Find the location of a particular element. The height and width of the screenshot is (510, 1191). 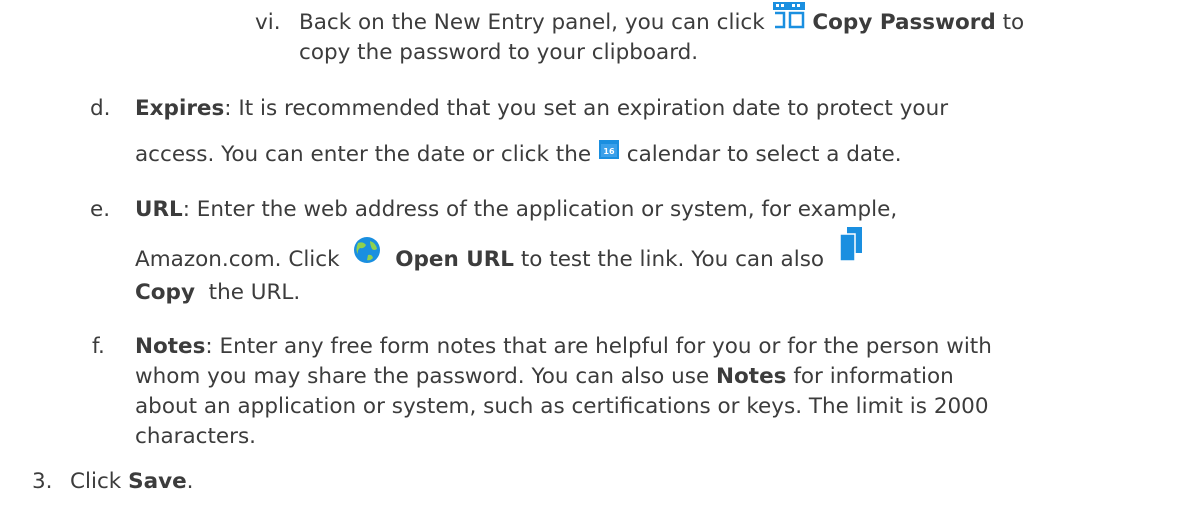

globe-icon is located at coordinates (367, 250).